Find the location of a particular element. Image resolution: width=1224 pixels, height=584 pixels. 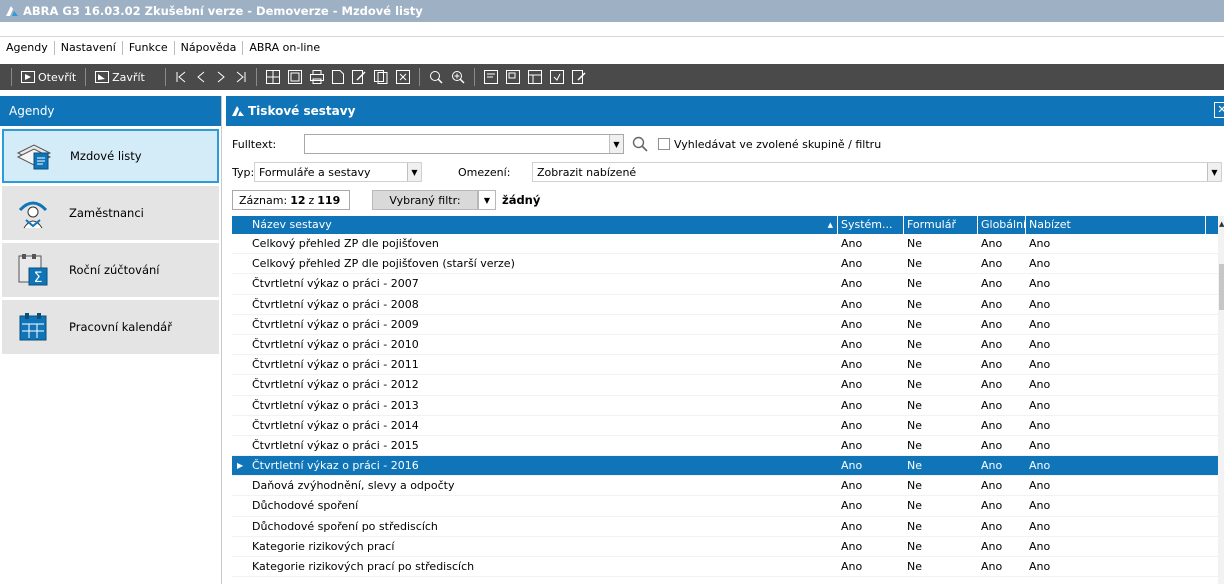

menu-agendy: Agendy is located at coordinates (27, 47).